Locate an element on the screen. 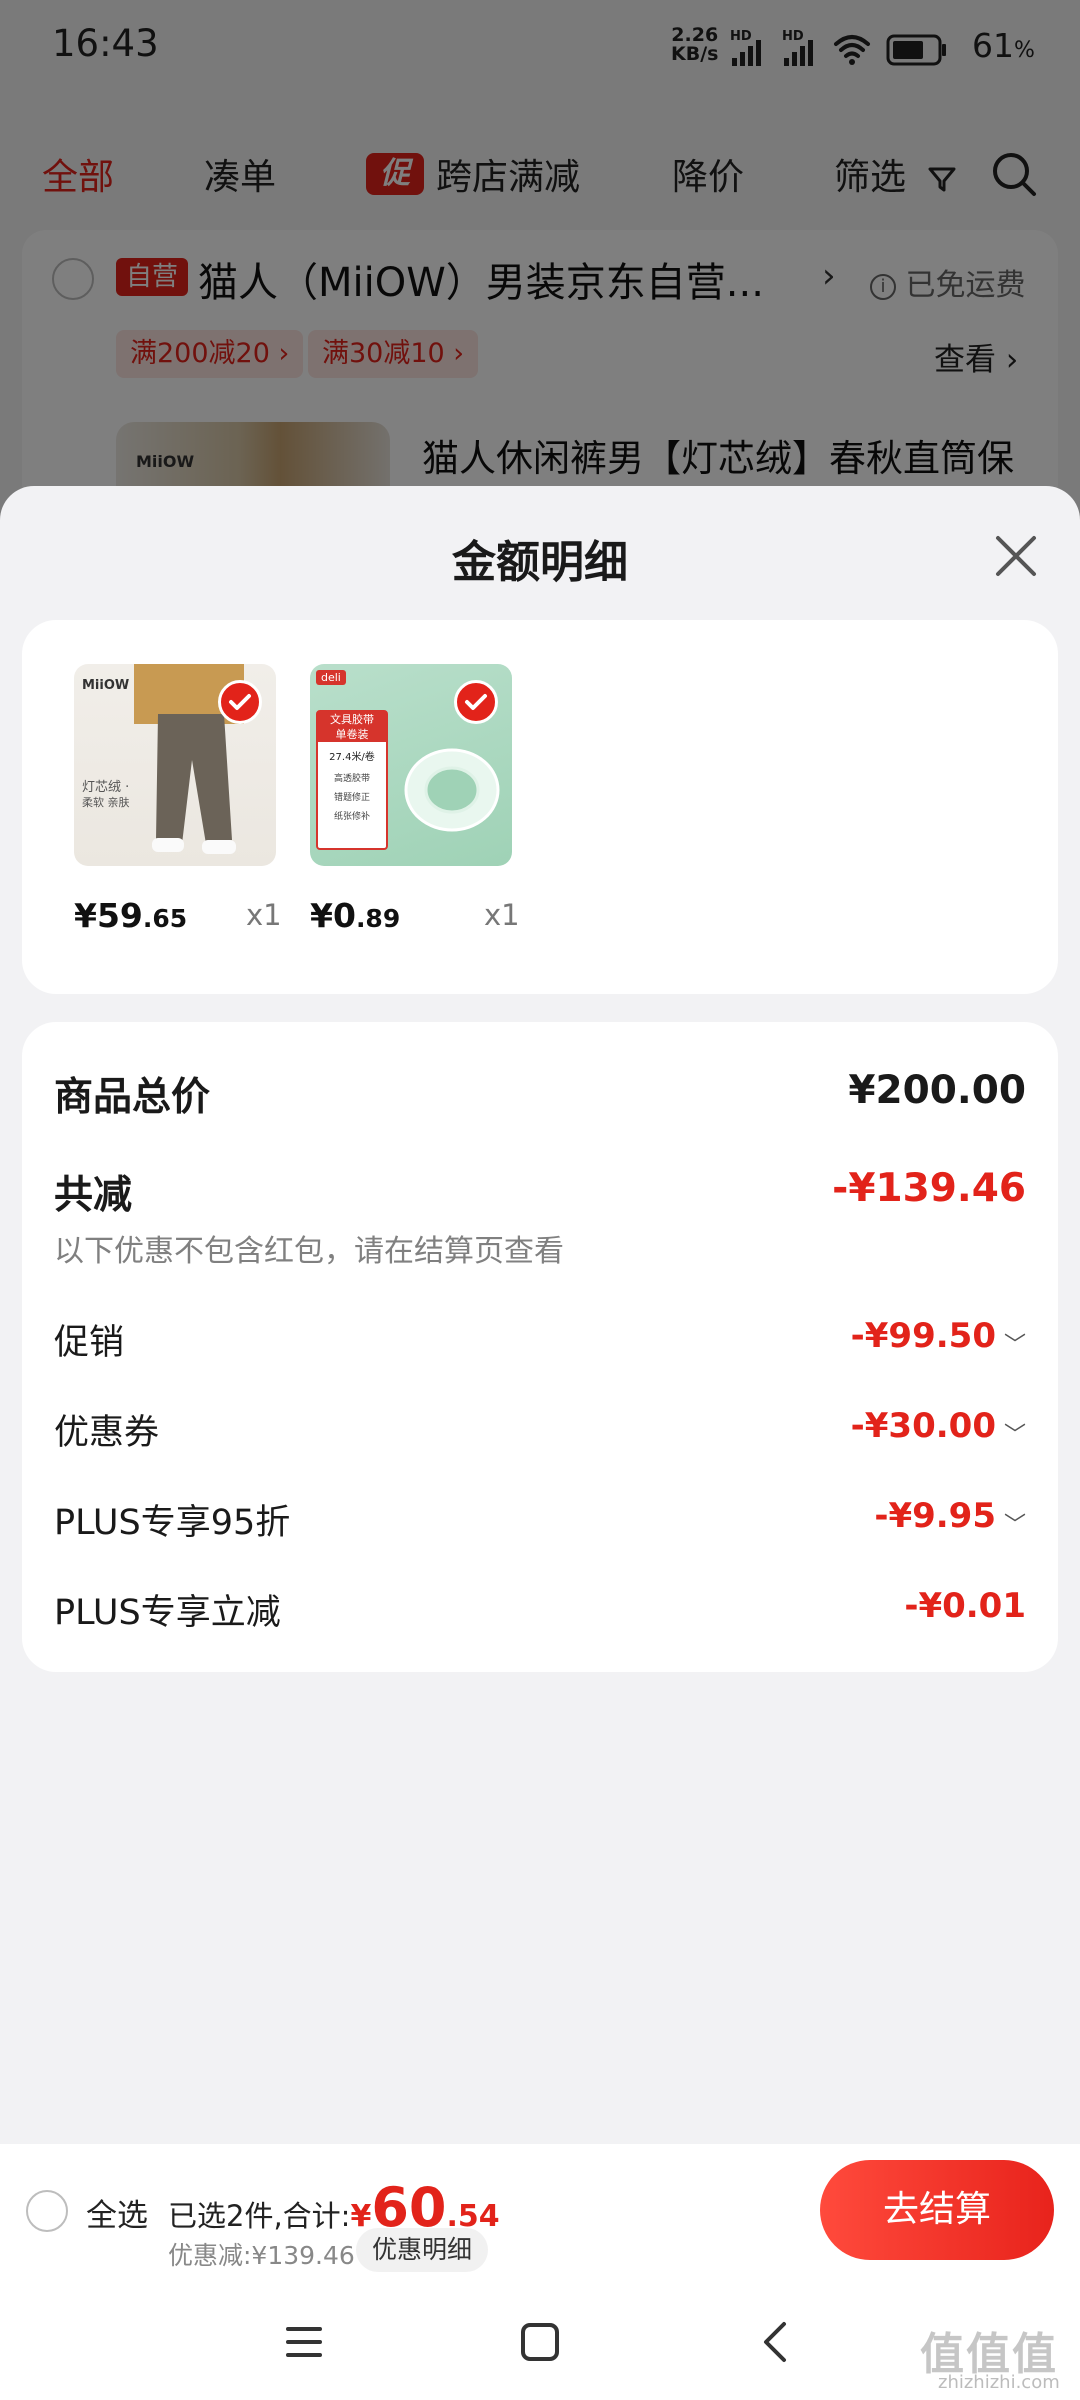  total-currency: ¥ is located at coordinates (361, 2216).